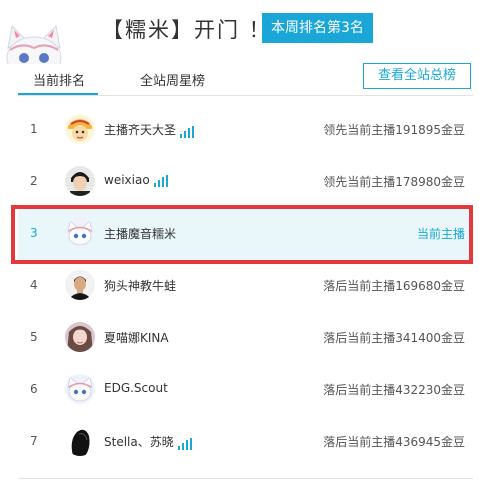 Image resolution: width=479 pixels, height=494 pixels. I want to click on girl-avatar-icon, so click(80, 337).